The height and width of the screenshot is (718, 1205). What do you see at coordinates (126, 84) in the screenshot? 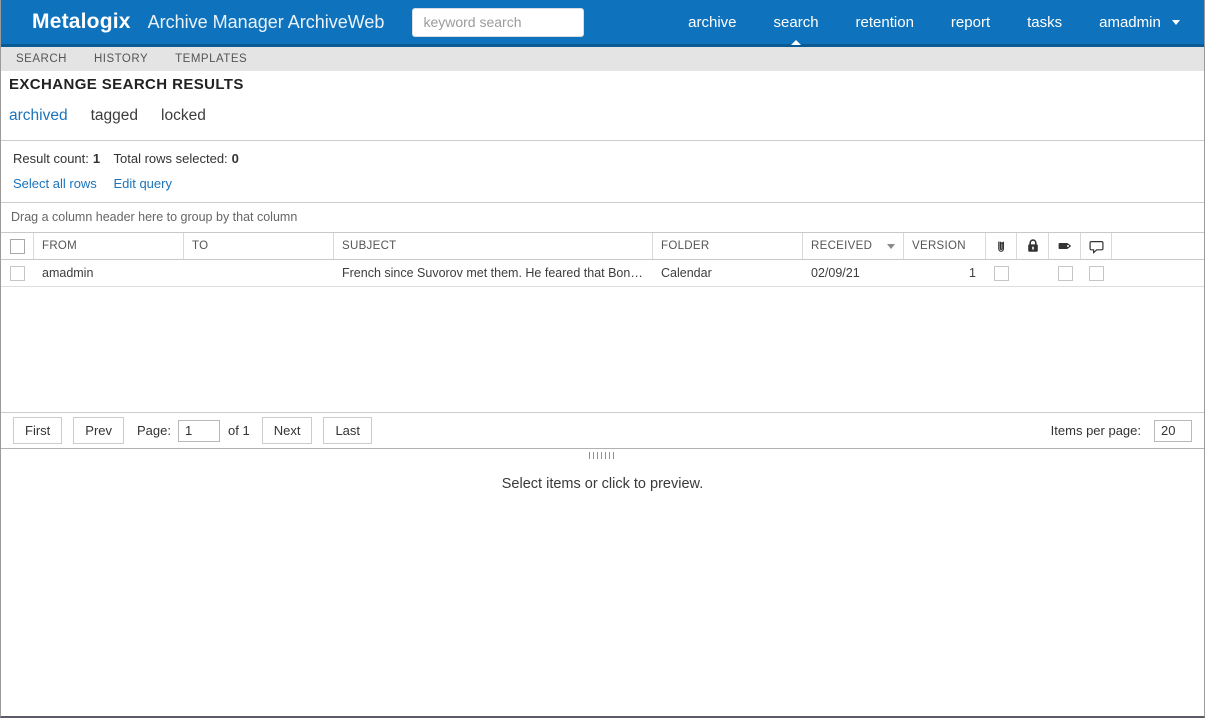
I see `page-title: EXCHANGE SEARCH RESULTS` at bounding box center [126, 84].